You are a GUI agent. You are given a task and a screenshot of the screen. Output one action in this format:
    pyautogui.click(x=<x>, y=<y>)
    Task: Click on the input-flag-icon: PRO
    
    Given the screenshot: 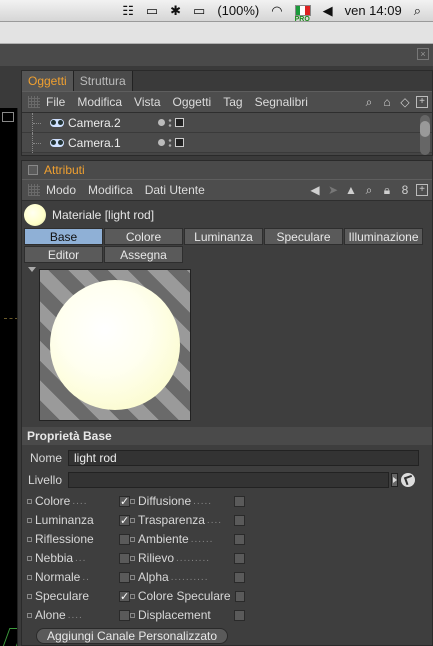 What is the action you would take?
    pyautogui.click(x=302, y=11)
    